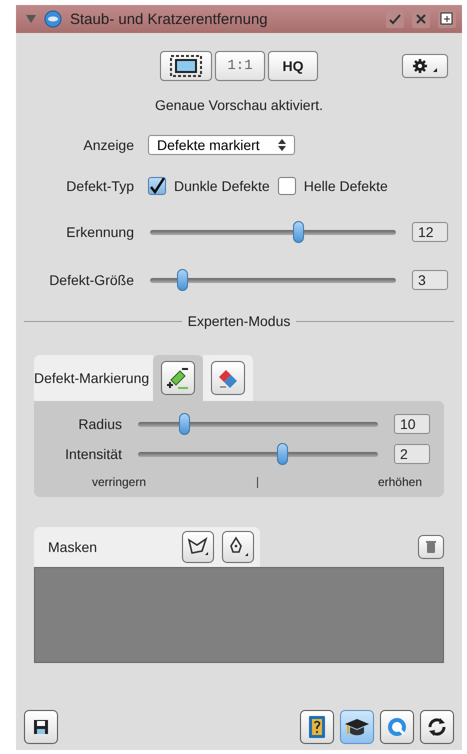 This screenshot has height=754, width=467. What do you see at coordinates (412, 424) in the screenshot?
I see `value-field: 10` at bounding box center [412, 424].